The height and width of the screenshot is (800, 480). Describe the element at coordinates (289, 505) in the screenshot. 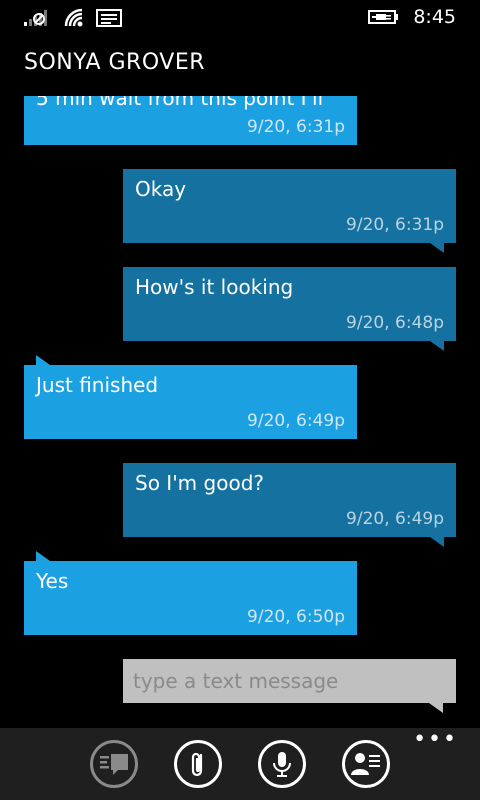

I see `message-bubble-sent: So I'm good? 9/20, 6:49p` at that location.